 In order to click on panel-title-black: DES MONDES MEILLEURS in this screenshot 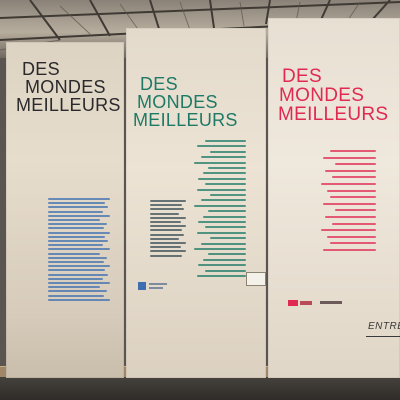, I will do `click(68, 86)`.